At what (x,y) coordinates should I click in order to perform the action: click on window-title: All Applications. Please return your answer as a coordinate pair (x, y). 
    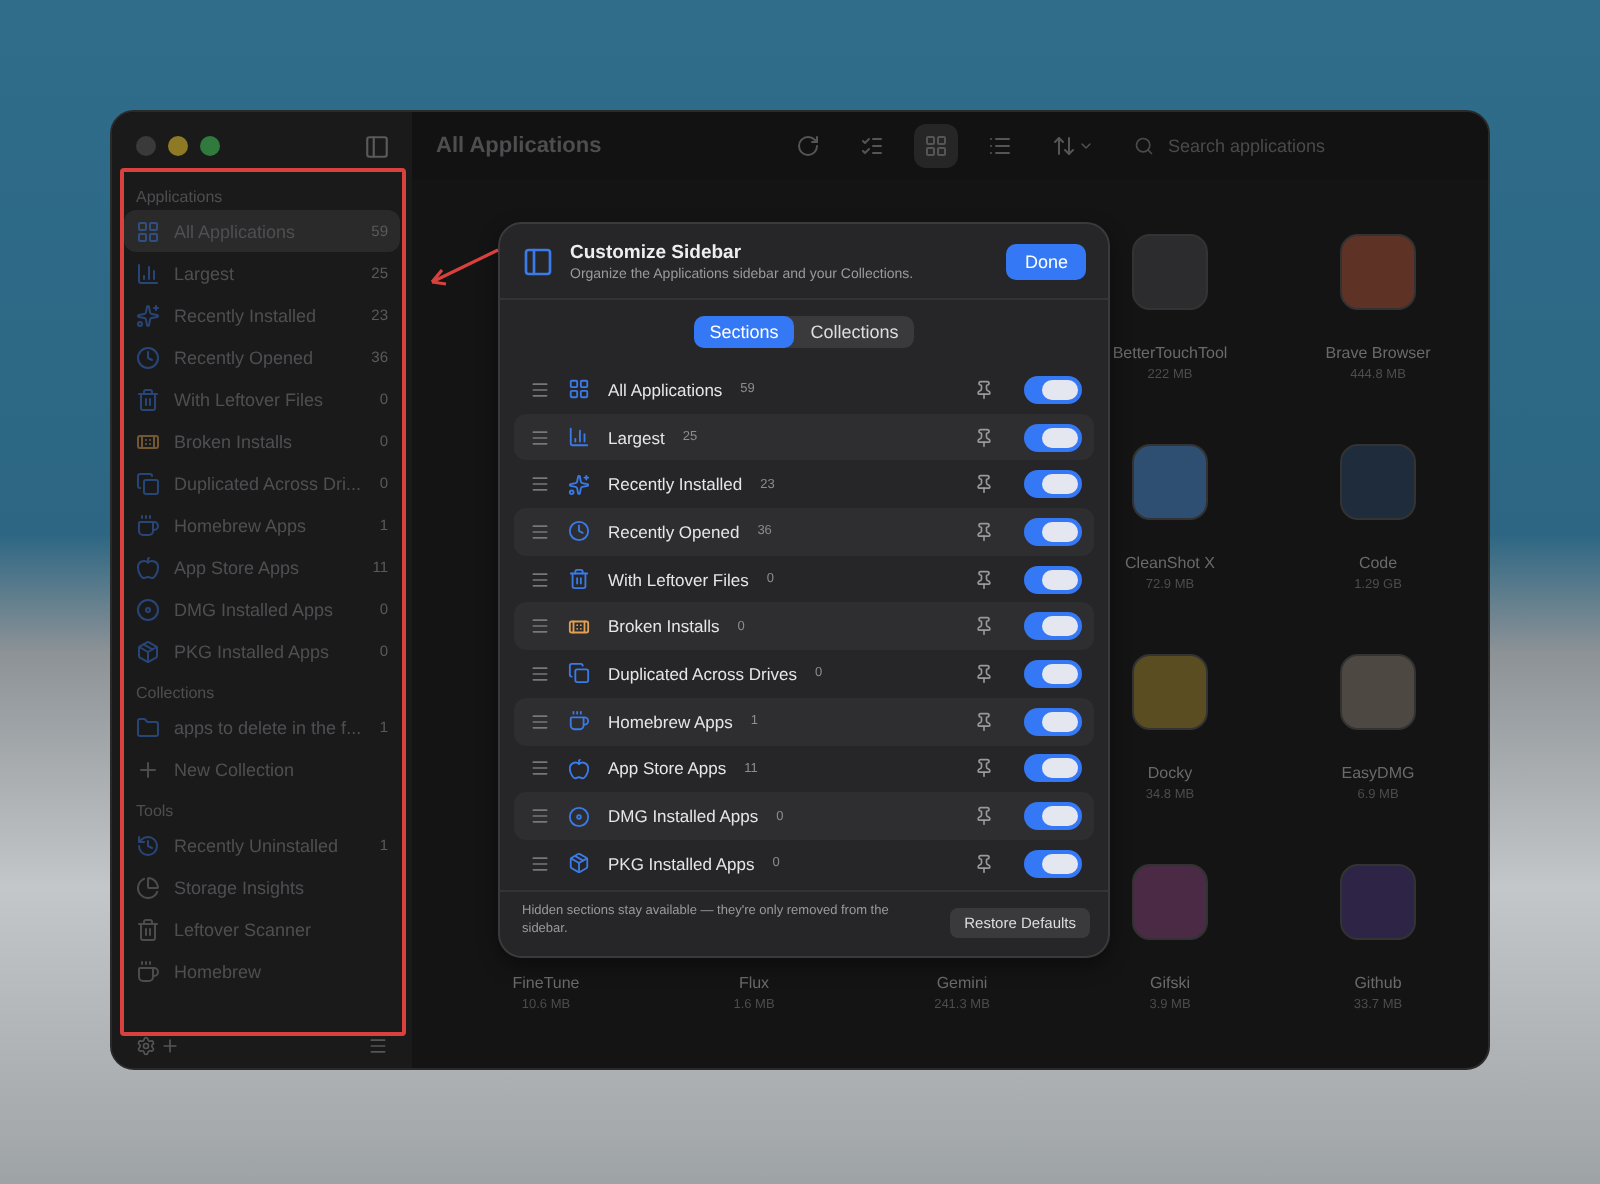
    Looking at the image, I should click on (520, 146).